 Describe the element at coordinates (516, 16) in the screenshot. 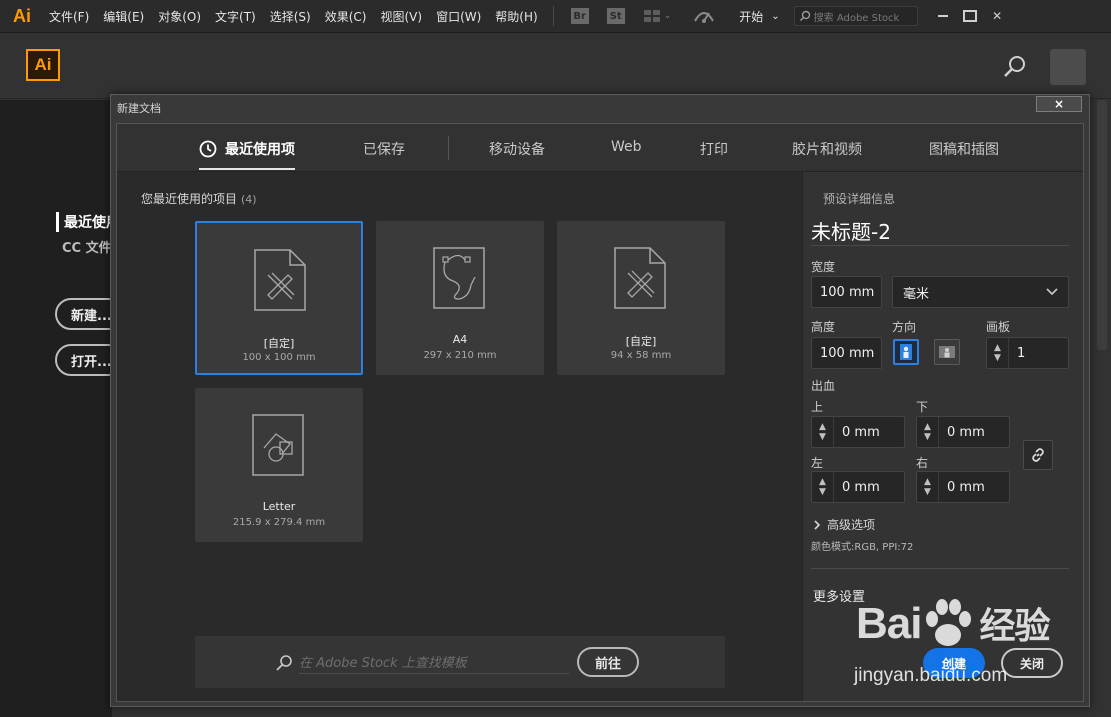

I see `menu-help: 帮助(H)` at that location.